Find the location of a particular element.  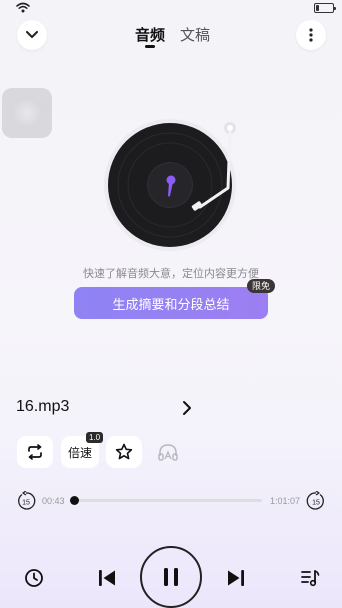

more-vertical-icon is located at coordinates (311, 35).